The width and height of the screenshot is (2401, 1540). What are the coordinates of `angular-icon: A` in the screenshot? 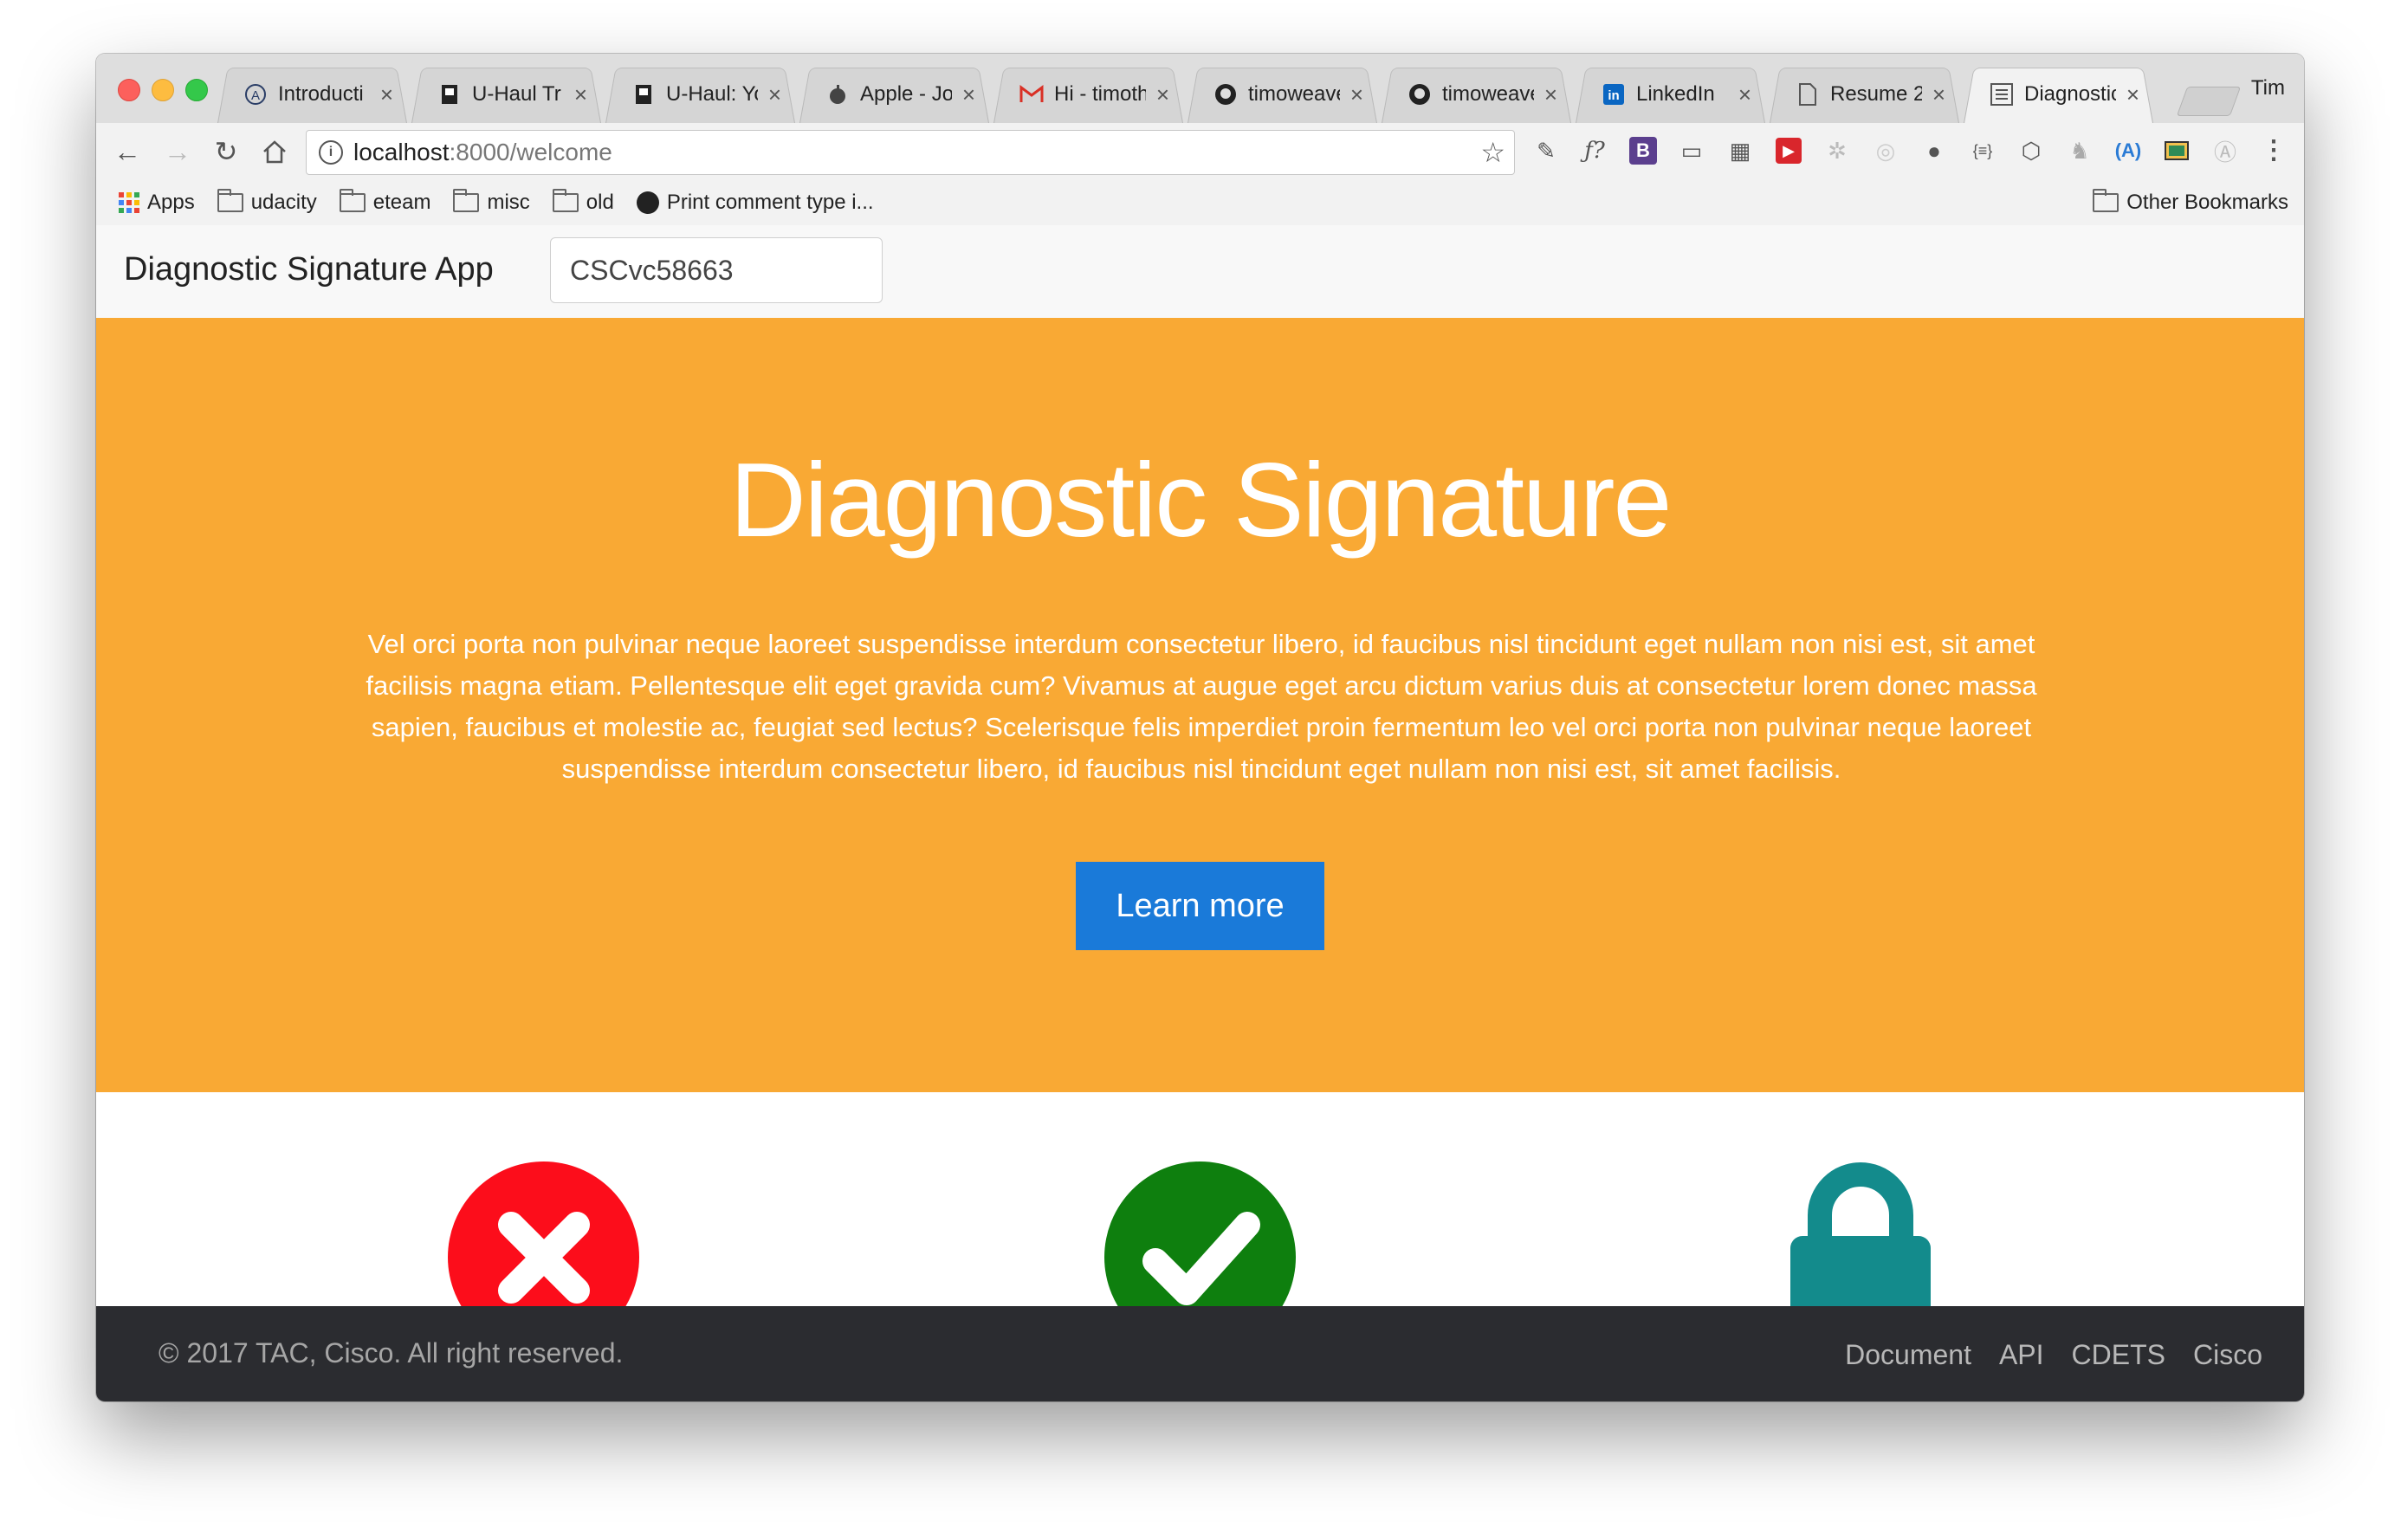 It's located at (255, 94).